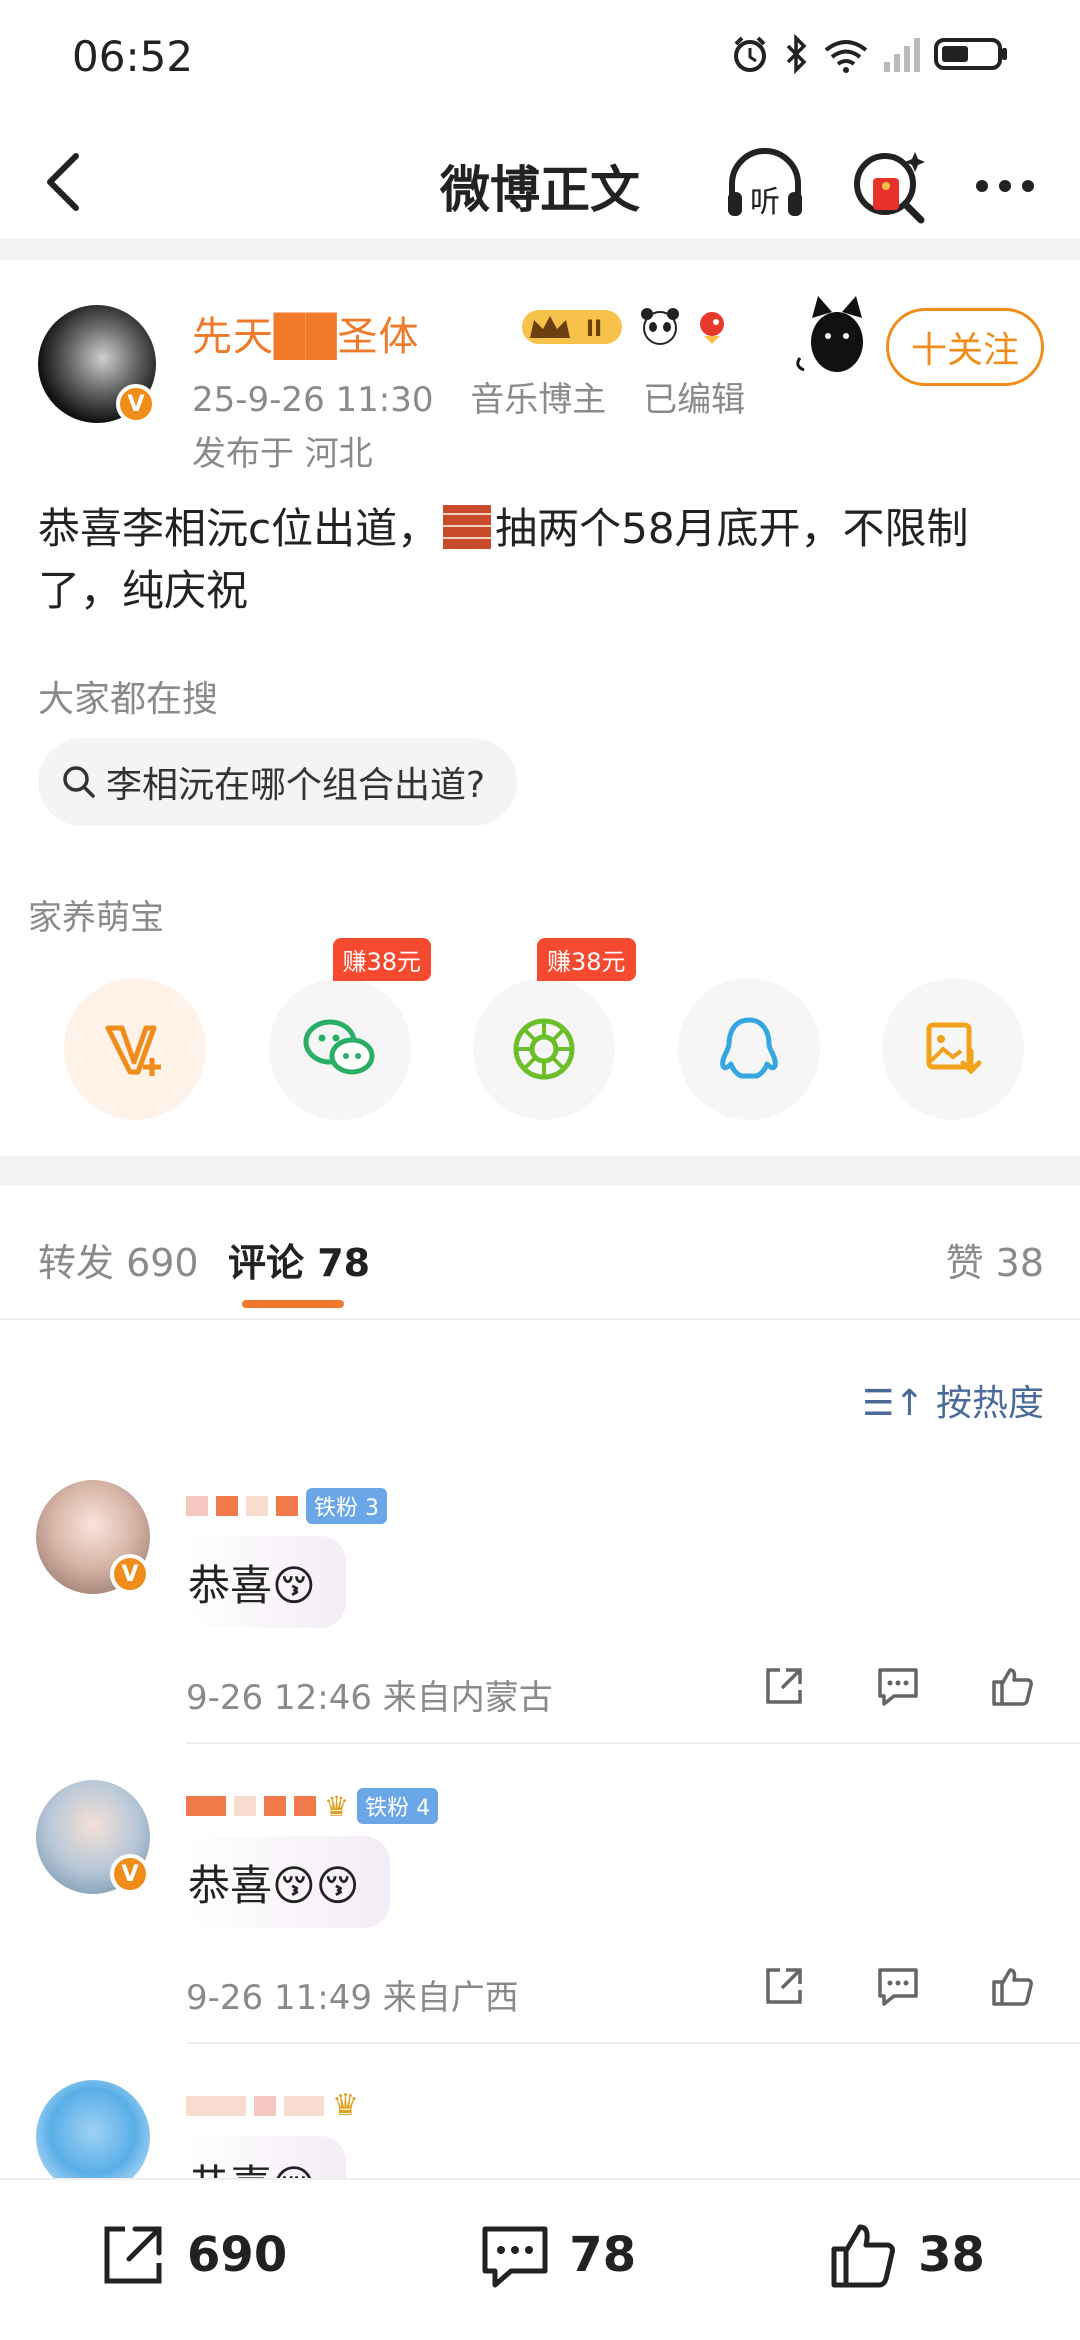 The image size is (1080, 2340). What do you see at coordinates (660, 326) in the screenshot?
I see `panda-icon` at bounding box center [660, 326].